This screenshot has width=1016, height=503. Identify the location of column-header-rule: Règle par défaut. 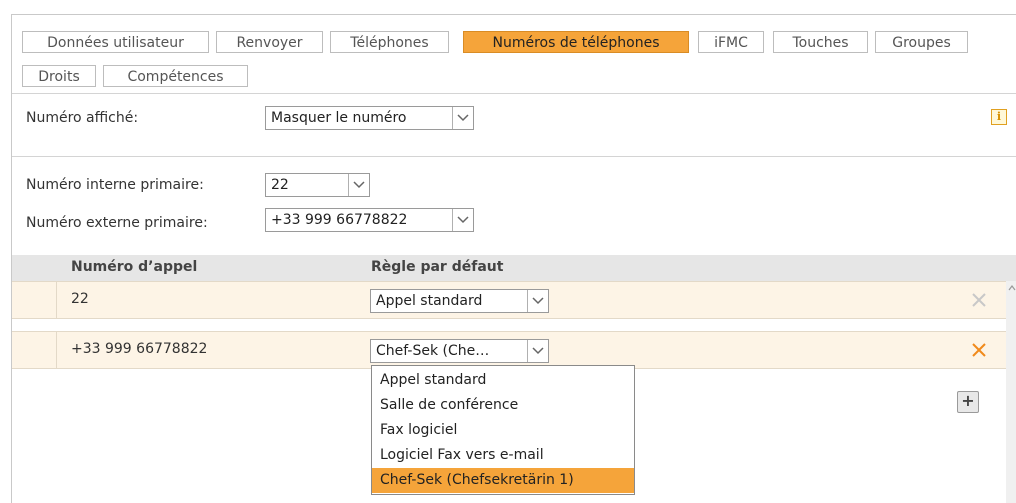
(437, 267).